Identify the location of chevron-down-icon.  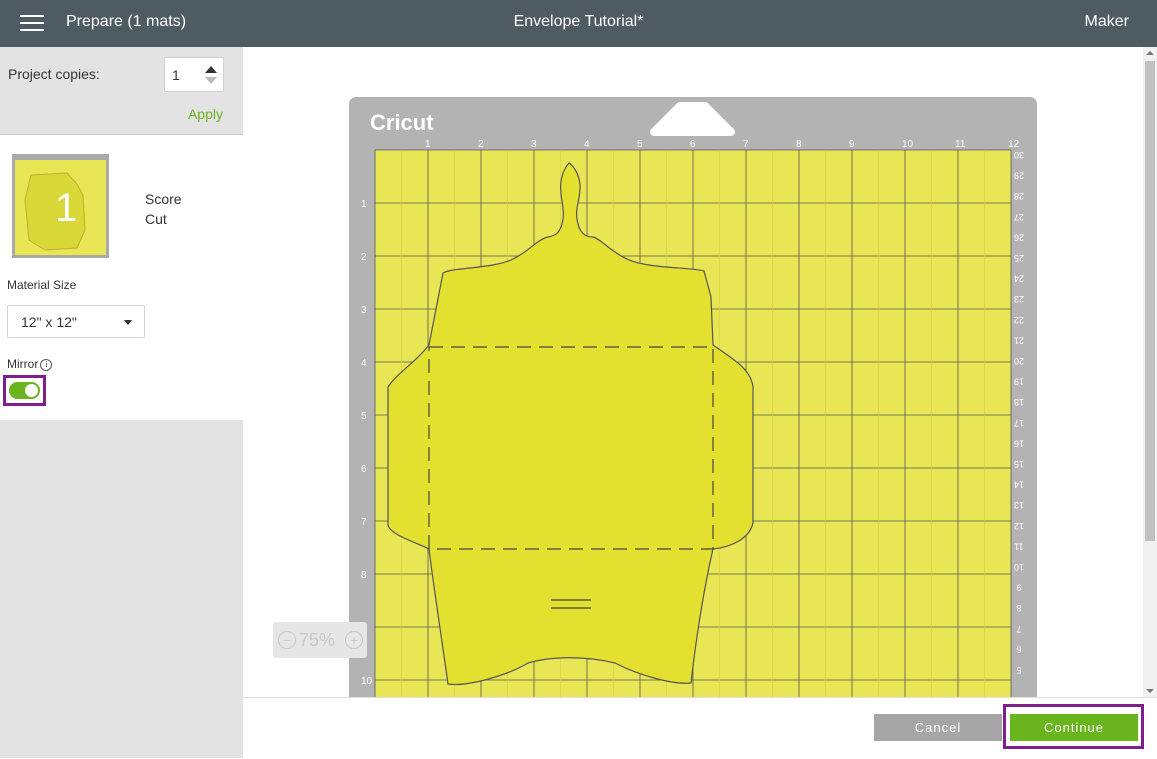
(128, 322).